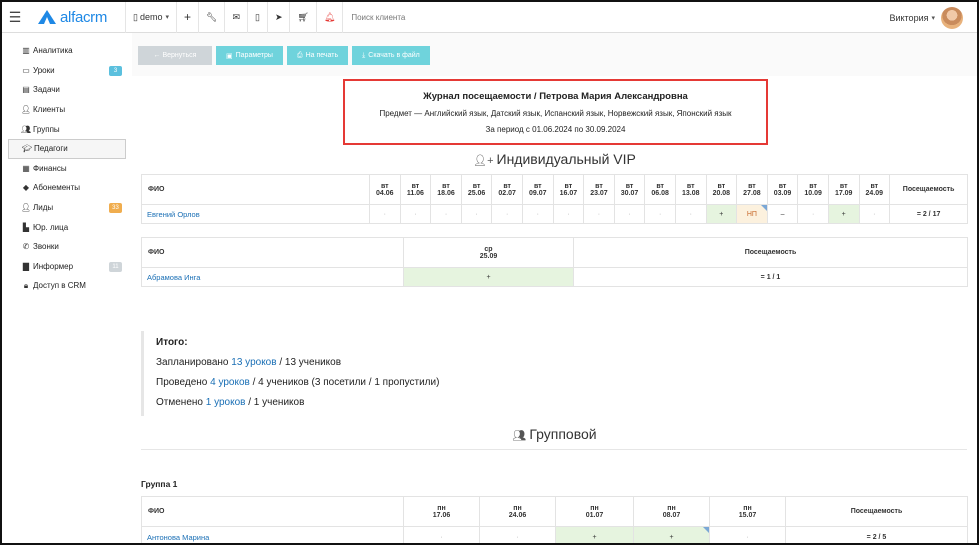  Describe the element at coordinates (255, 214) in the screenshot. I see `student-name-link: Евгений Орлов` at that location.